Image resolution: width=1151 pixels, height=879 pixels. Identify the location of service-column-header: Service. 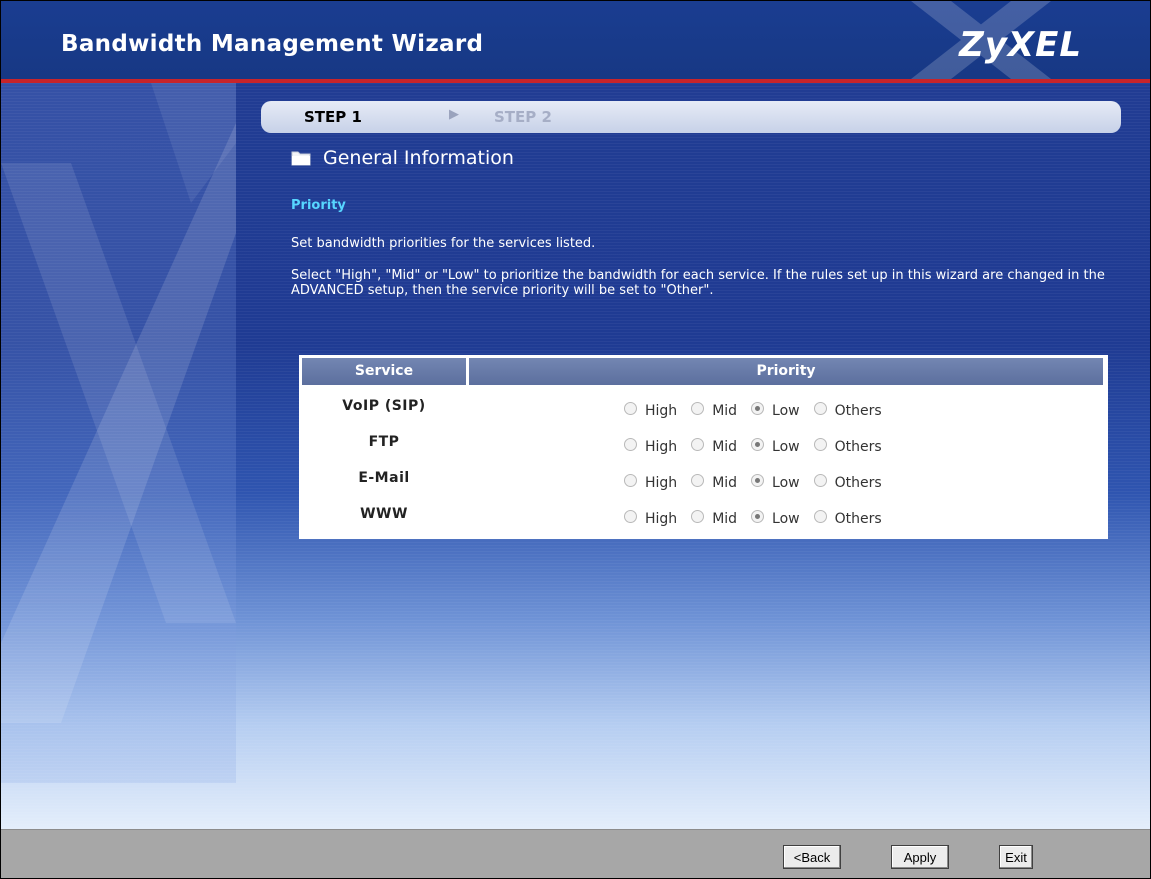
(384, 371).